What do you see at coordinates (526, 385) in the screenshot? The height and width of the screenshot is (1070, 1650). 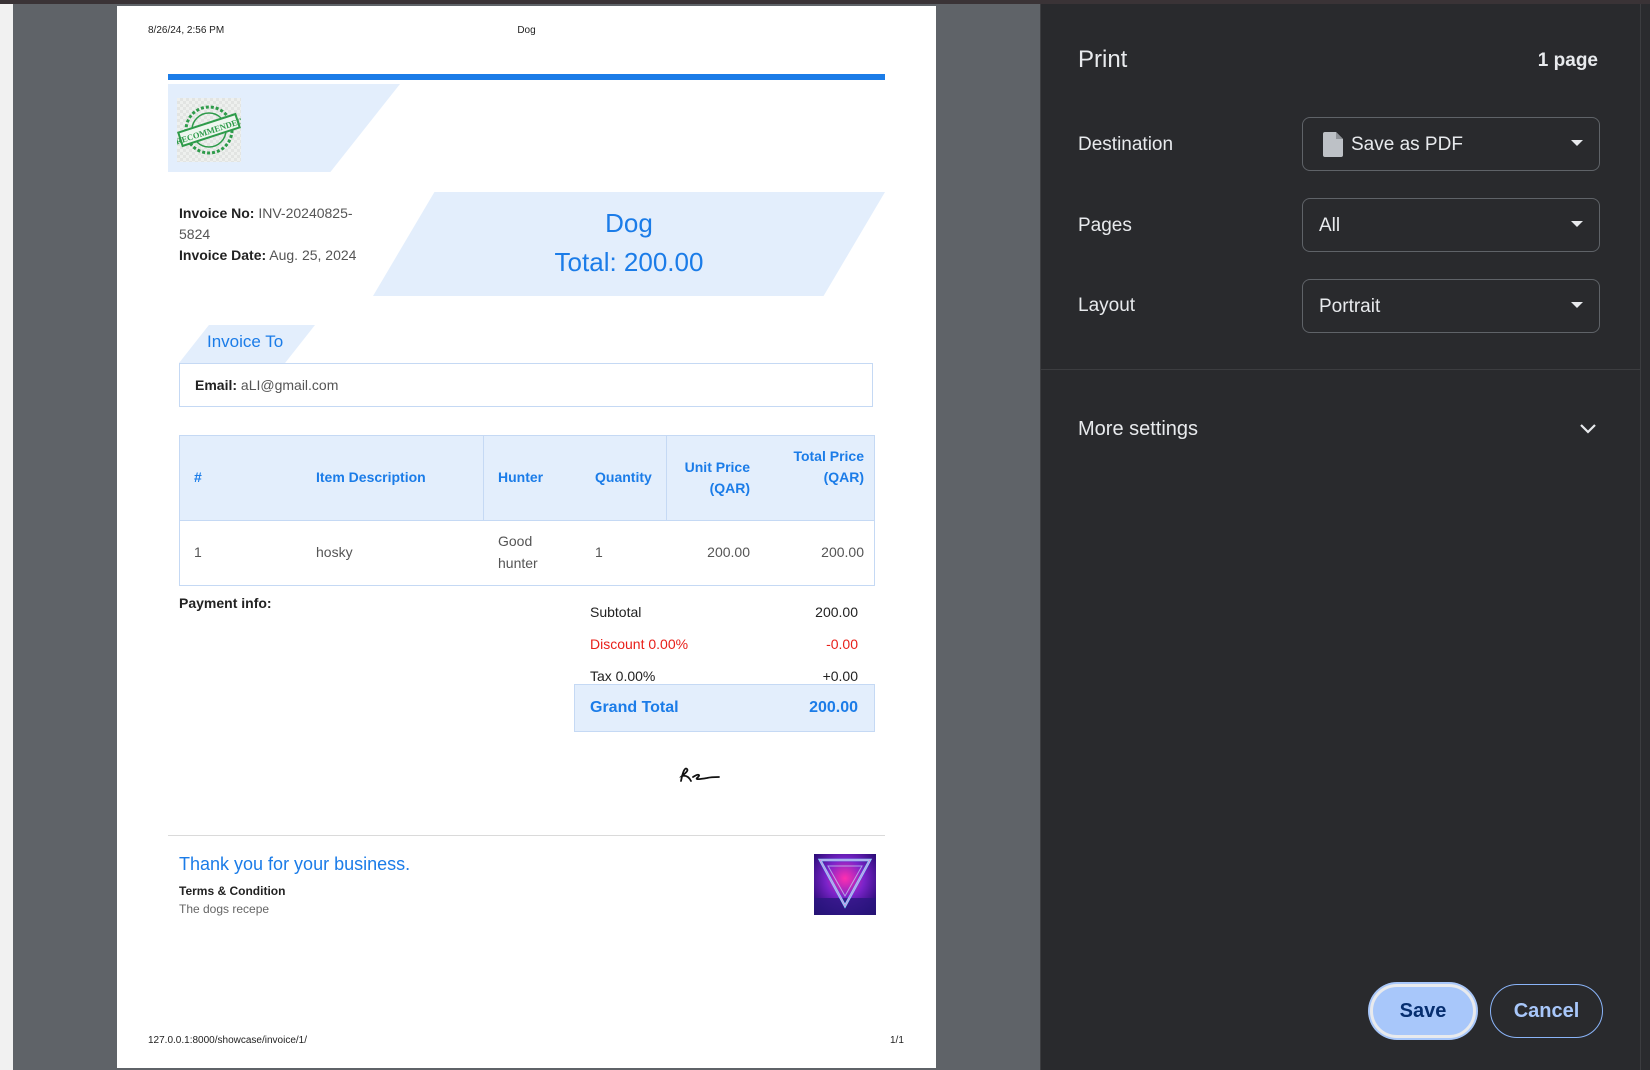 I see `invoice-to-box: Email: aLI@gmail.com` at bounding box center [526, 385].